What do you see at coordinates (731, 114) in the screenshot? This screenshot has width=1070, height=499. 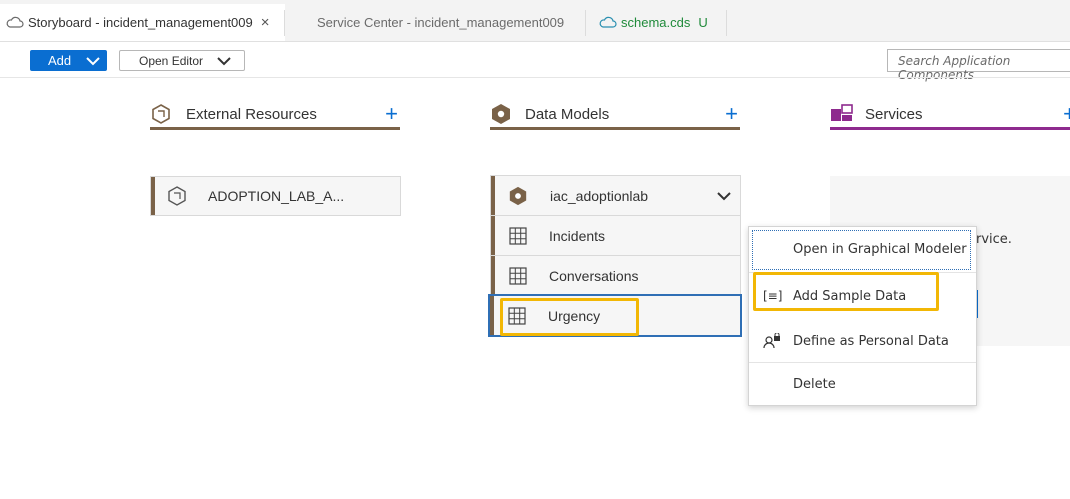 I see `add-data-model-button: +` at bounding box center [731, 114].